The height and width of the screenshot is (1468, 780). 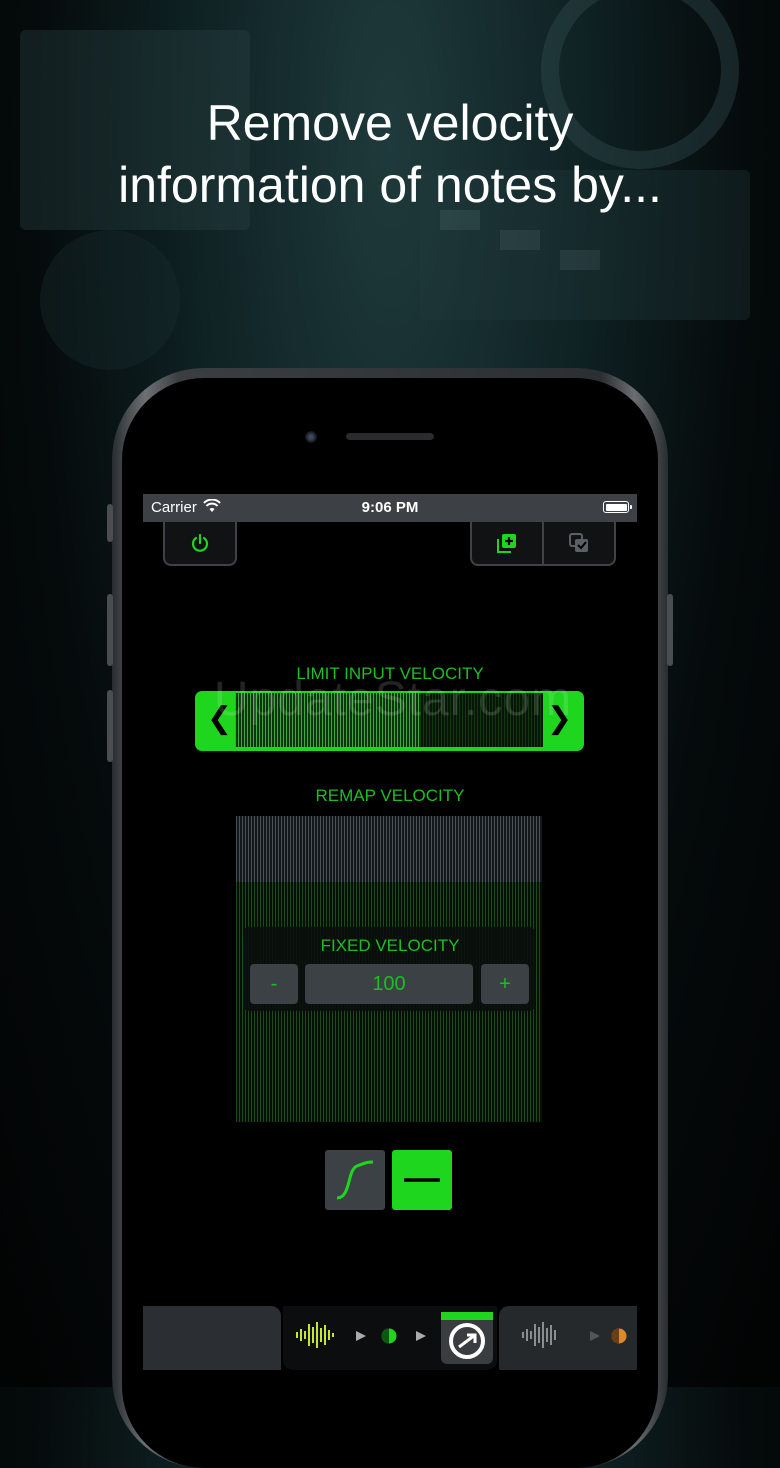 What do you see at coordinates (393, 699) in the screenshot?
I see `watermark: UpdateStar.com` at bounding box center [393, 699].